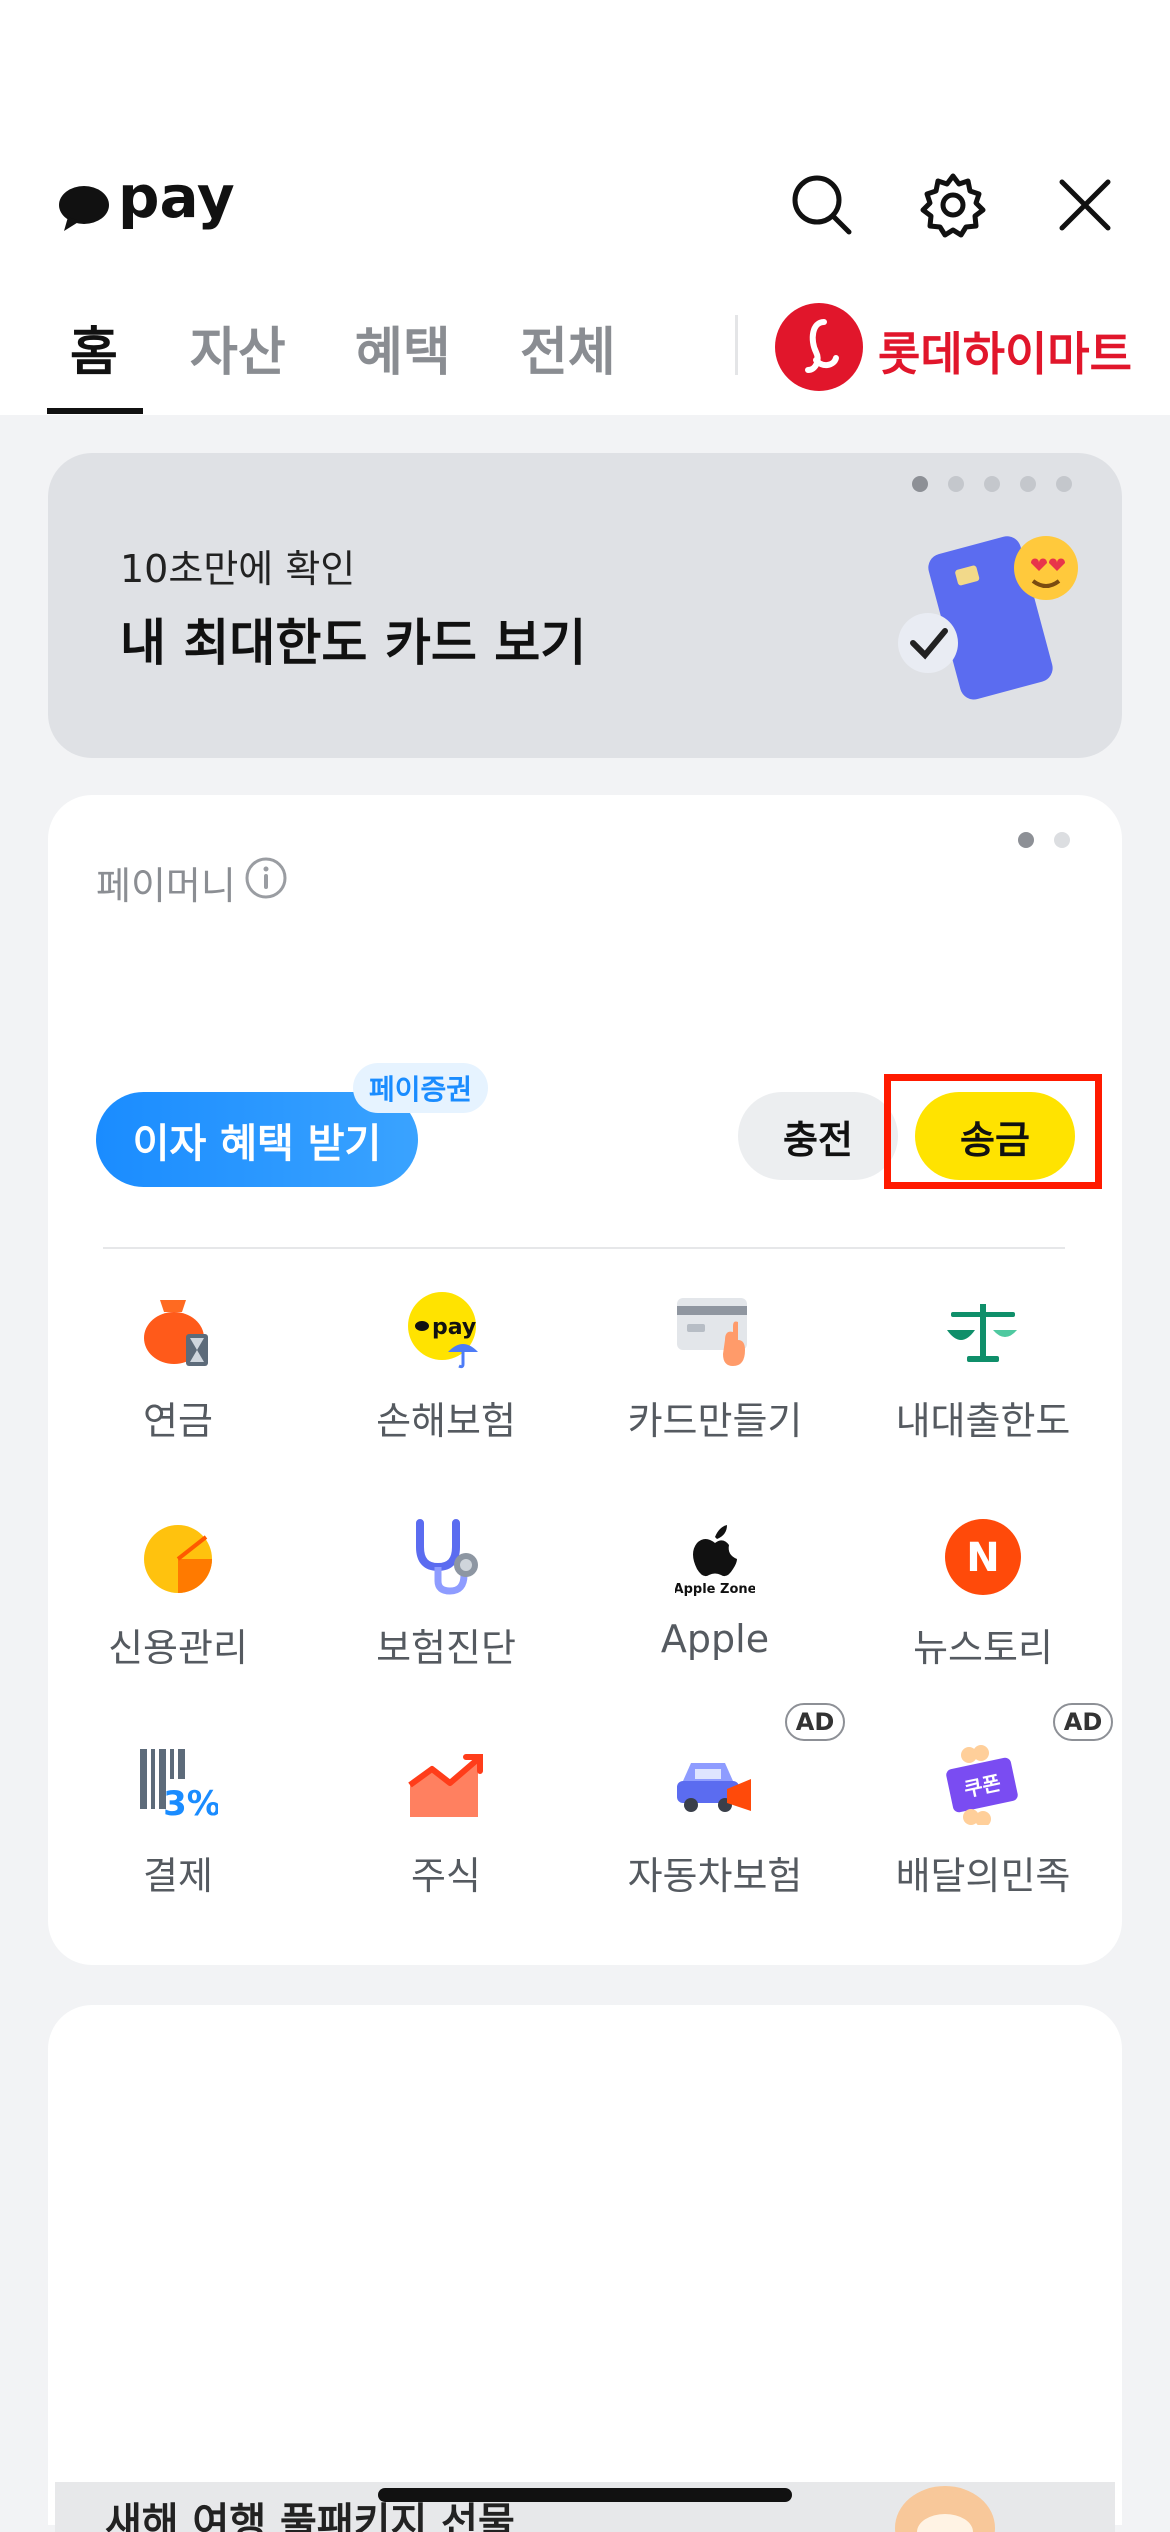  What do you see at coordinates (715, 1639) in the screenshot?
I see `menu-label: Apple` at bounding box center [715, 1639].